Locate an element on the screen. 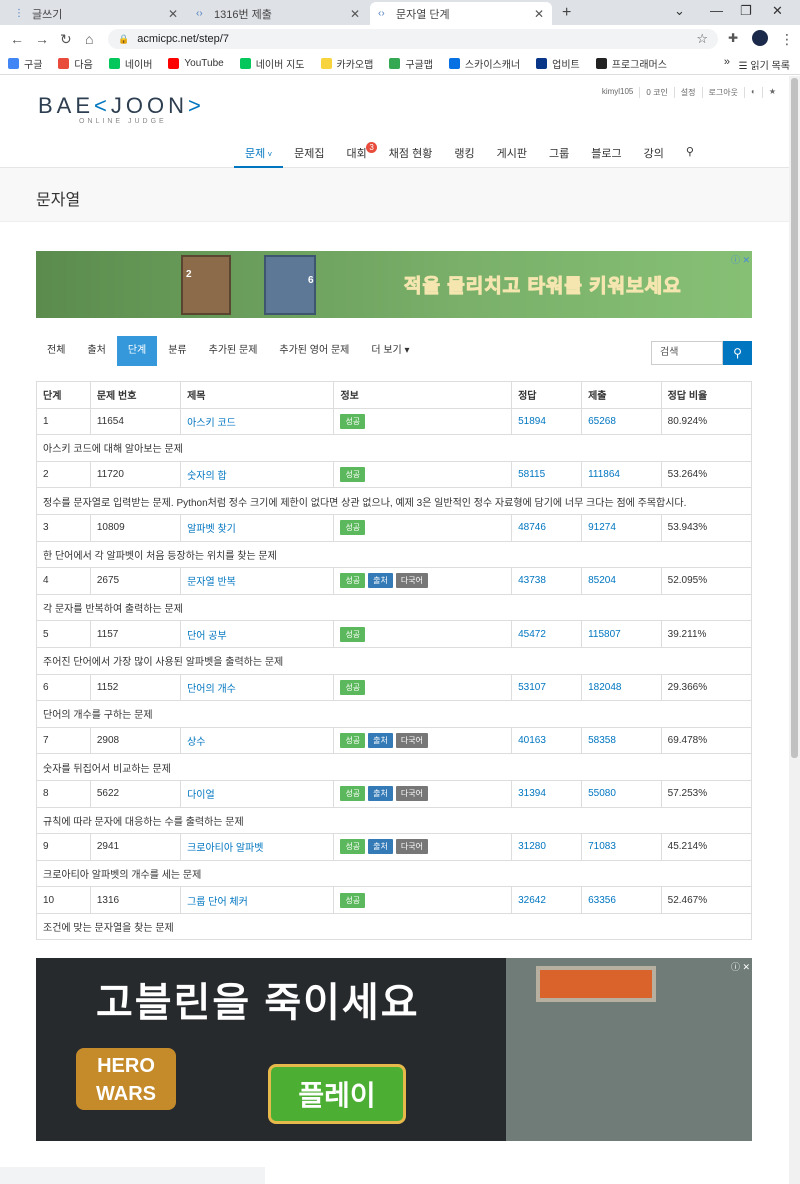  nav-item: 대회 3 is located at coordinates (357, 153).